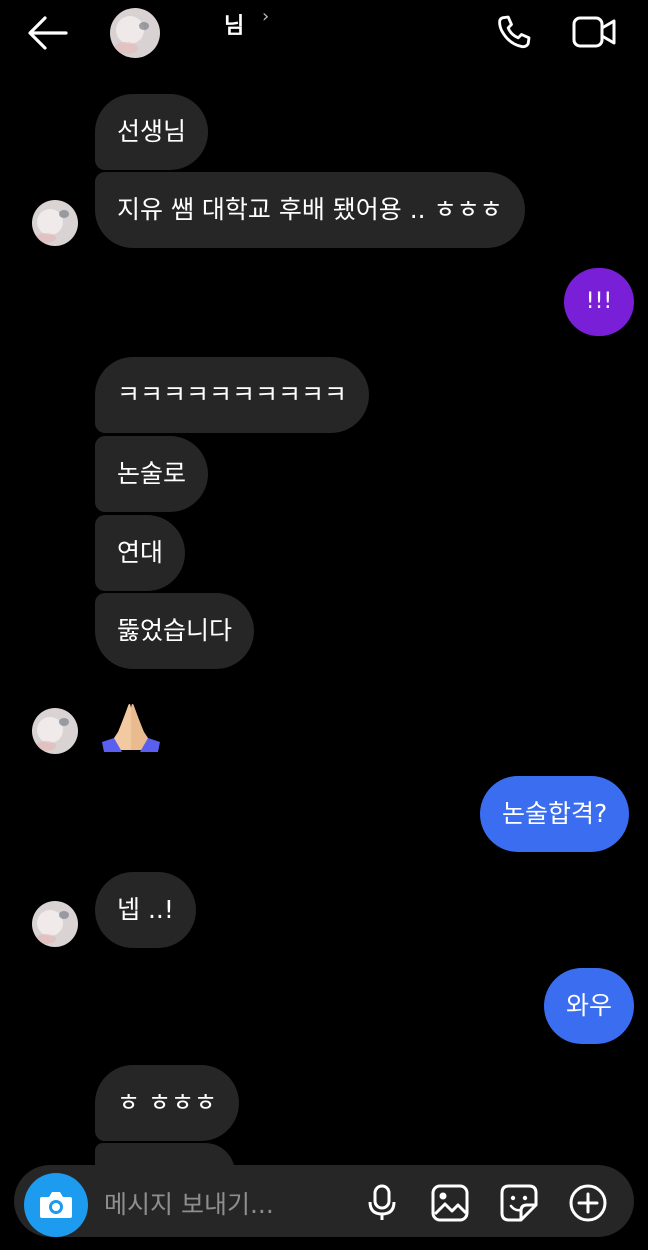 The height and width of the screenshot is (1250, 648). What do you see at coordinates (140, 553) in the screenshot?
I see `message-bubble-incoming: 연대` at bounding box center [140, 553].